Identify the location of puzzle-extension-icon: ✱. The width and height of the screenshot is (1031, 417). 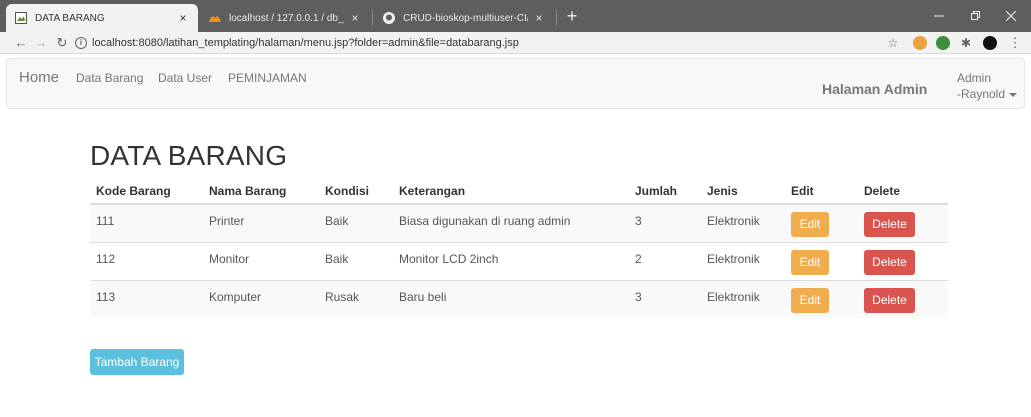
(966, 43).